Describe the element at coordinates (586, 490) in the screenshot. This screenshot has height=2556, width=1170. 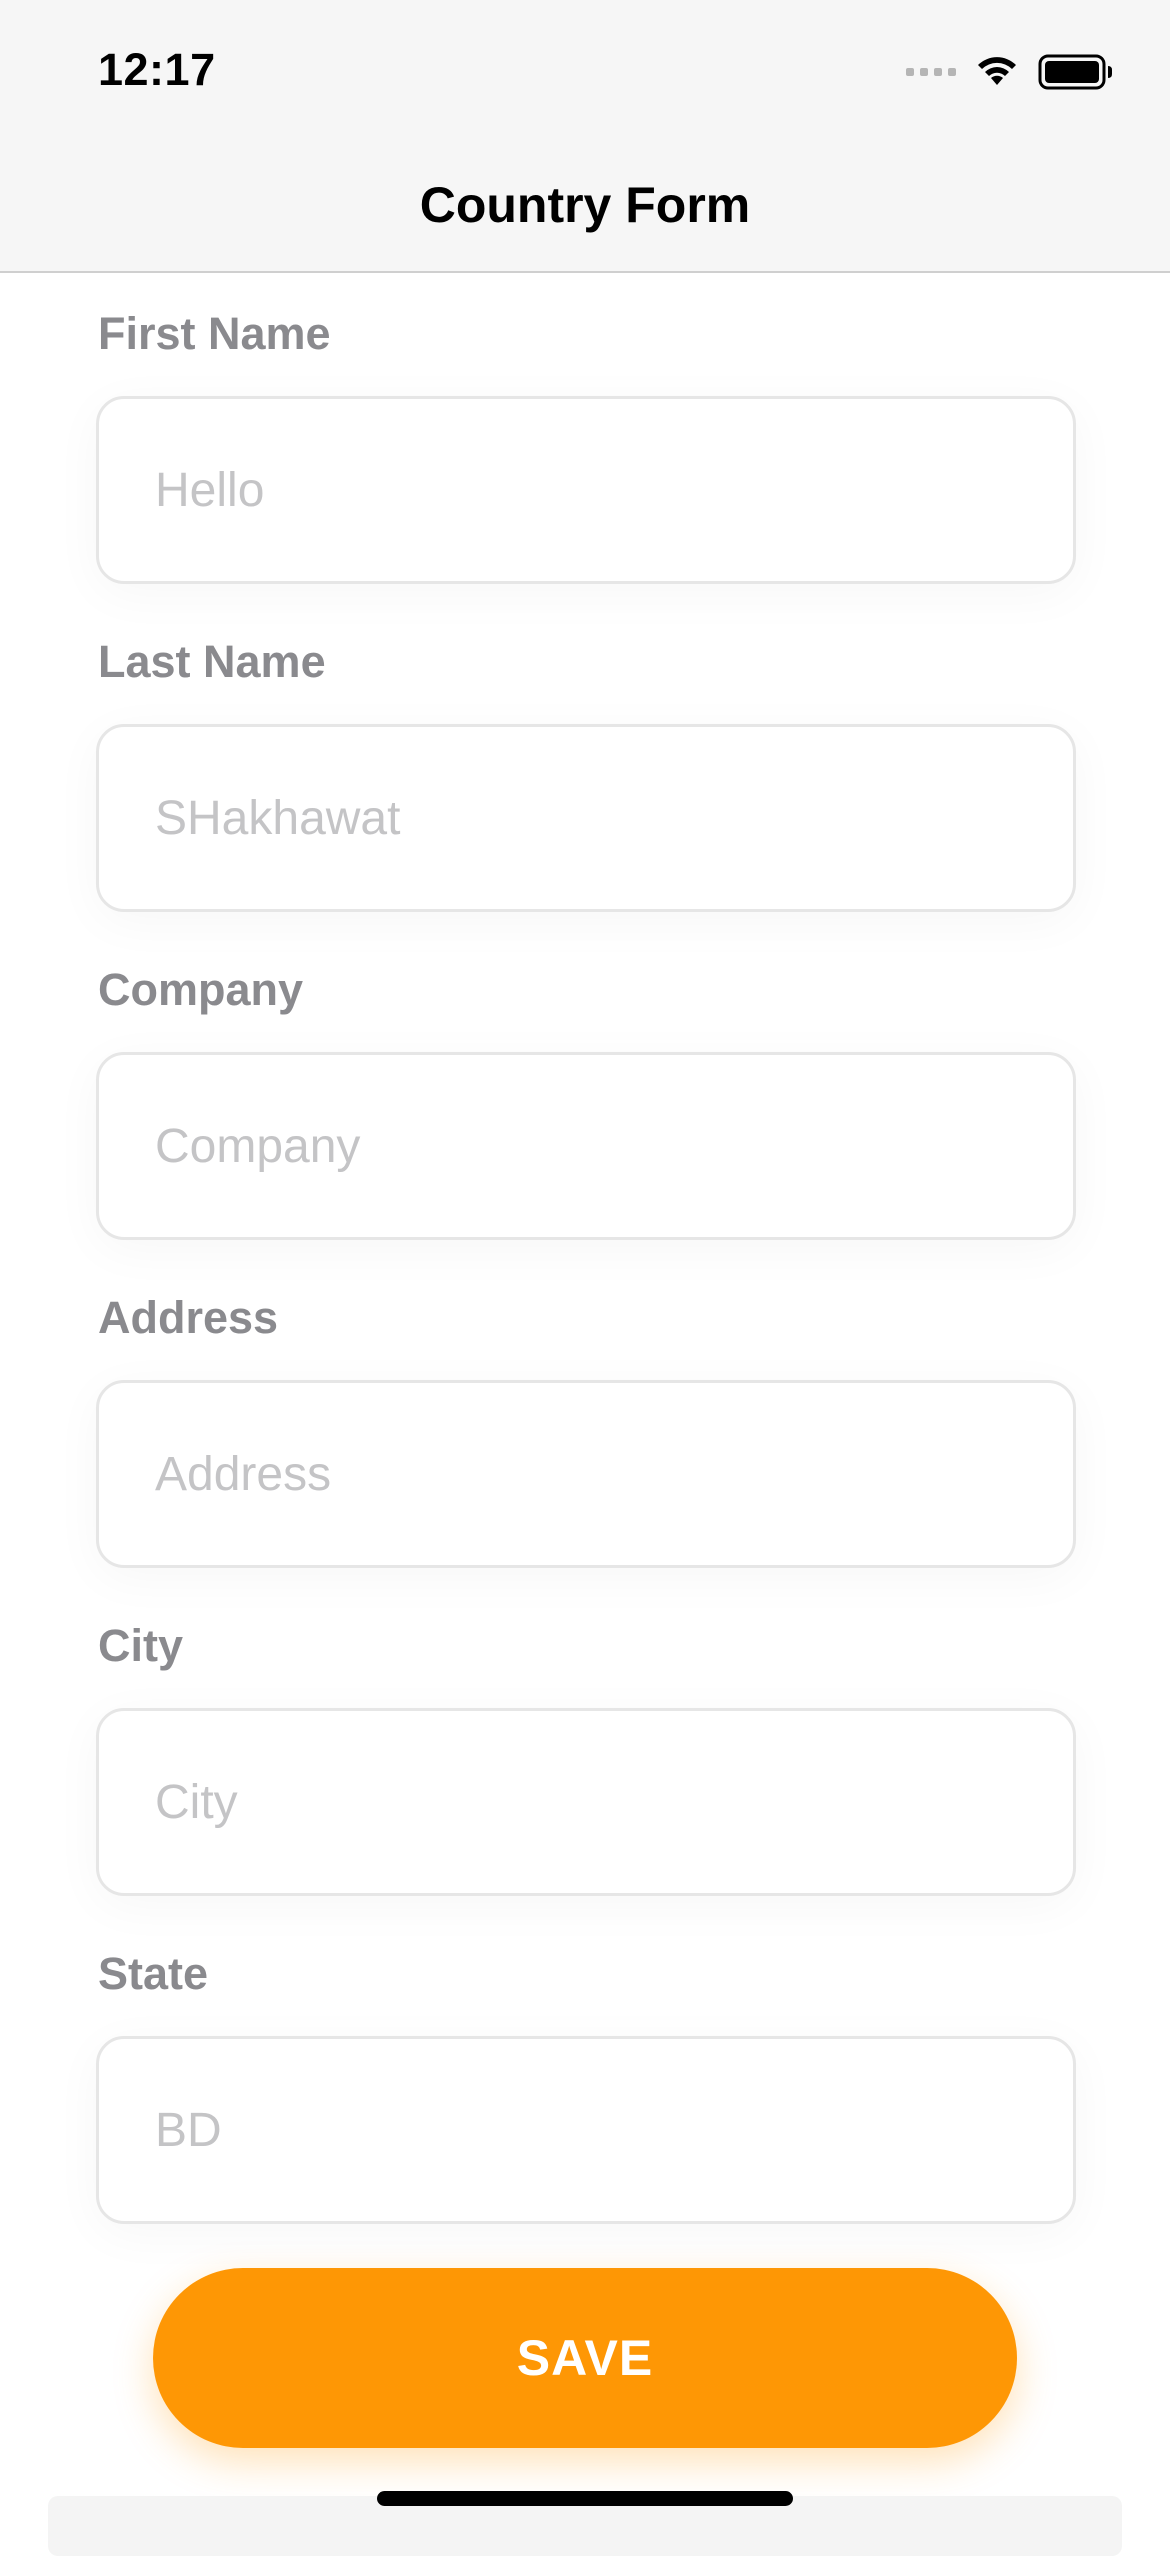
I see `first-name-input` at that location.